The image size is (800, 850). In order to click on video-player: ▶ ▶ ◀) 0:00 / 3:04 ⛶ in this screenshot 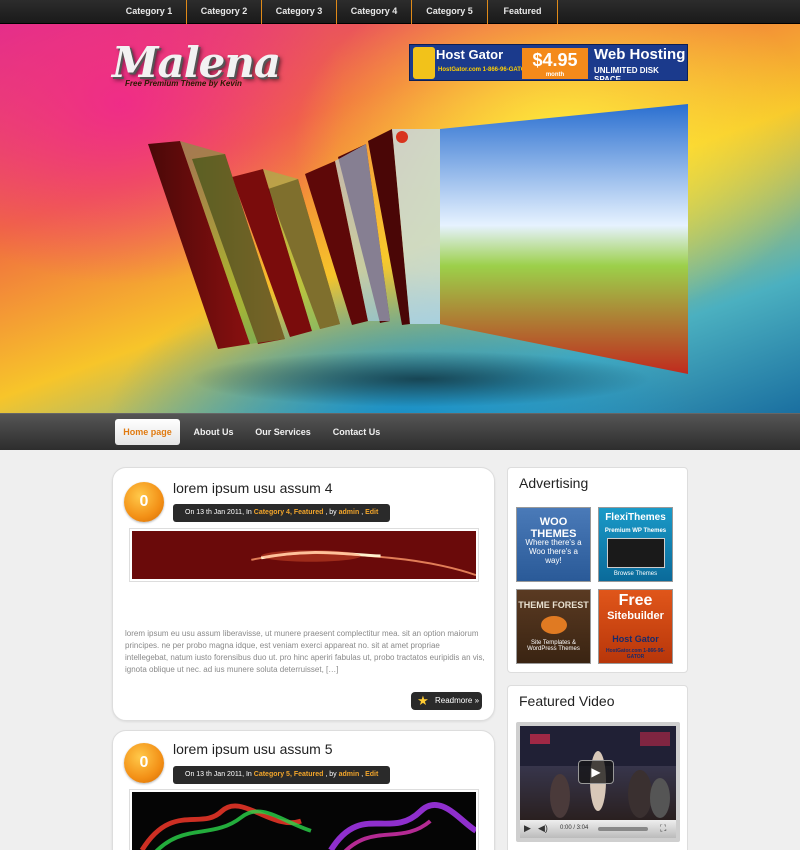, I will do `click(598, 782)`.